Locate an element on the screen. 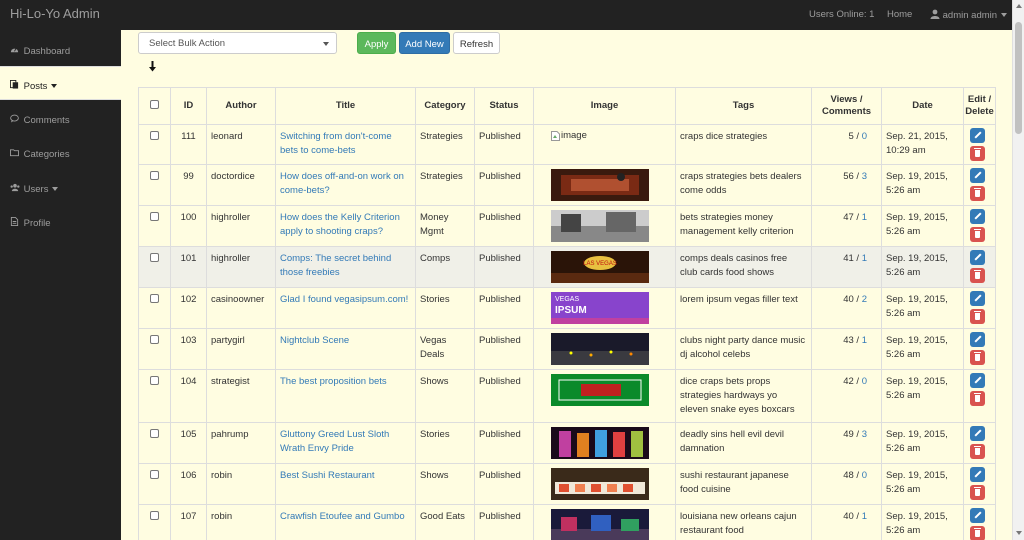 This screenshot has width=1024, height=540. sidebar-item-comments: Comments is located at coordinates (60, 118).